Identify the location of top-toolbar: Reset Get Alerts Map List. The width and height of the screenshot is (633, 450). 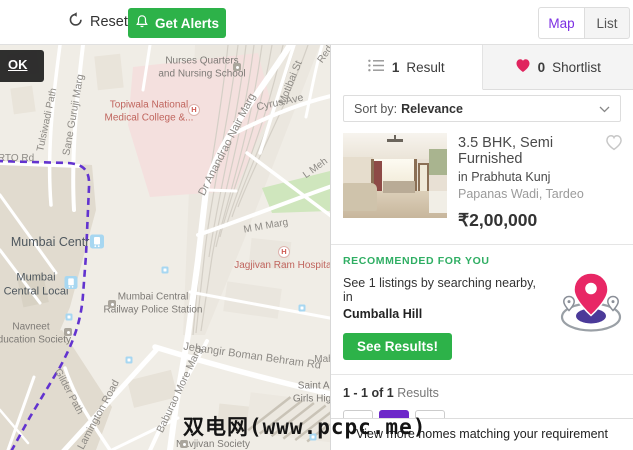
(316, 22).